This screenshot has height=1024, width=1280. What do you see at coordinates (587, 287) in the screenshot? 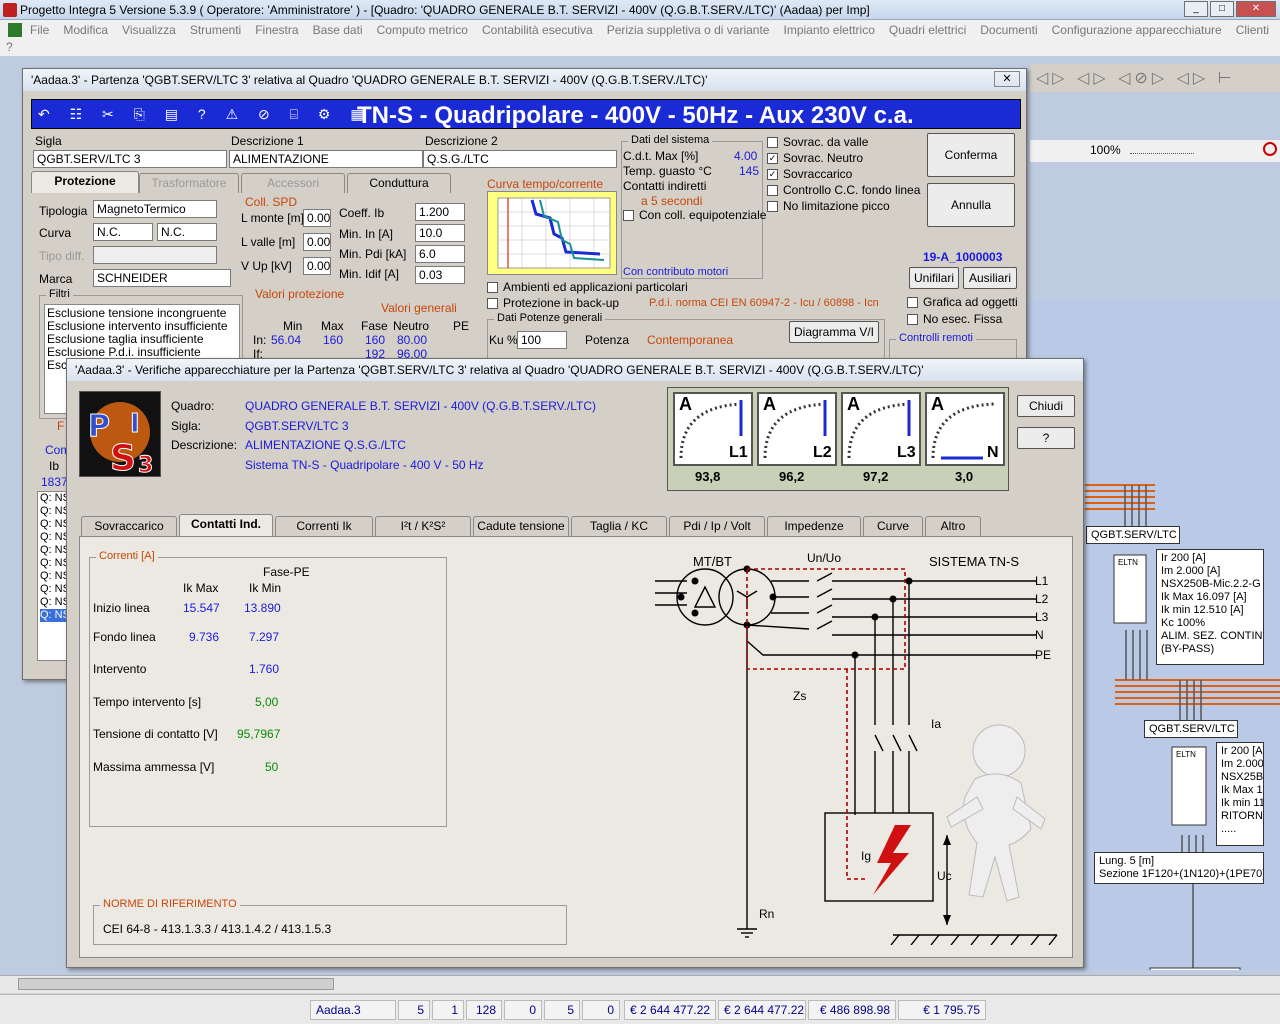
I see `ambienti-checkbox: Ambienti ed applicazioni particolari` at bounding box center [587, 287].